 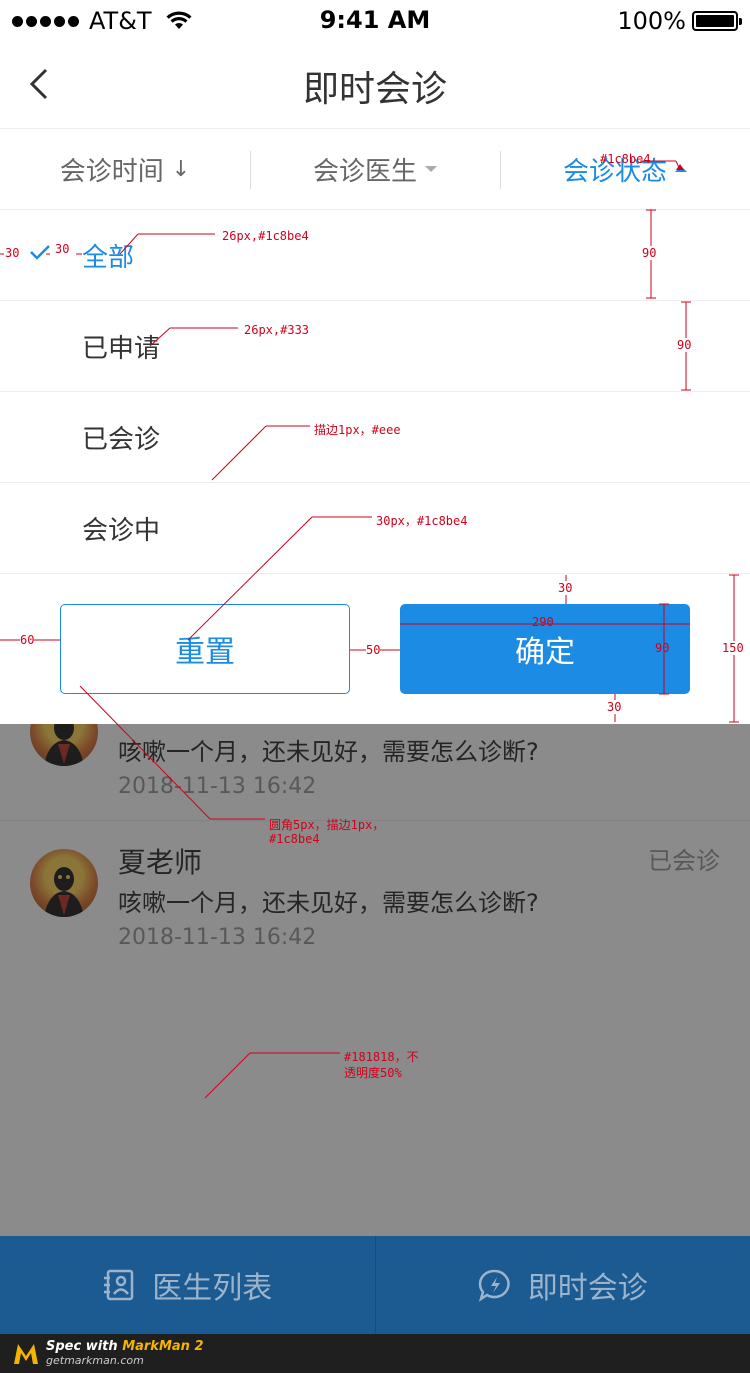 I want to click on triangle-down-icon, so click(x=431, y=169).